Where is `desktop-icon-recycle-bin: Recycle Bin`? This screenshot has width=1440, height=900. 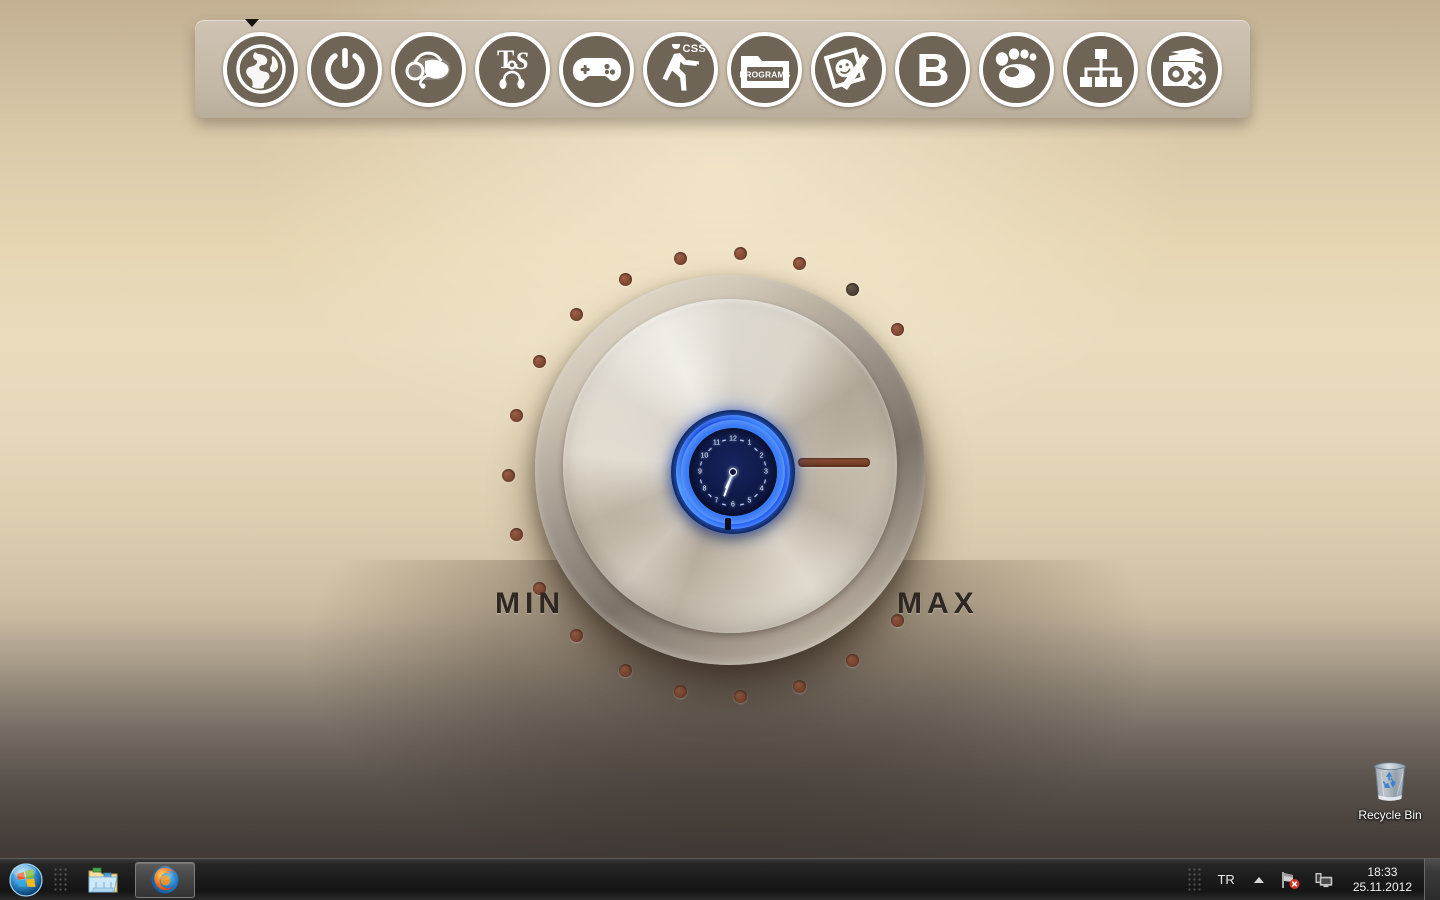 desktop-icon-recycle-bin: Recycle Bin is located at coordinates (1390, 796).